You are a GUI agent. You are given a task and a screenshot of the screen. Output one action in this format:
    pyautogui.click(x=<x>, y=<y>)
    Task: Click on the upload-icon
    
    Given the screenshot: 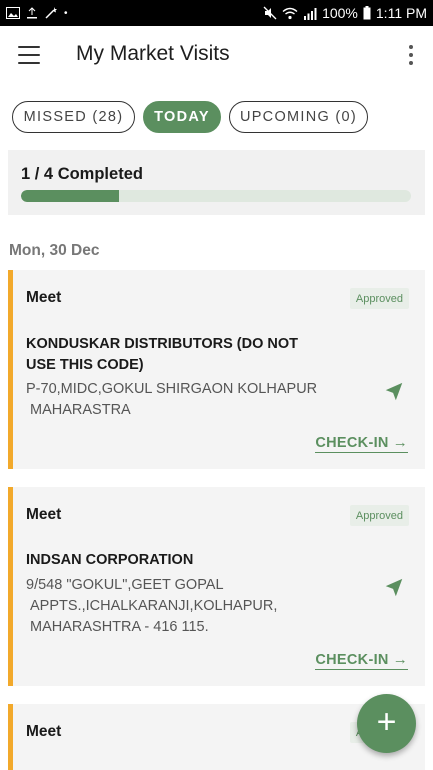 What is the action you would take?
    pyautogui.click(x=32, y=13)
    